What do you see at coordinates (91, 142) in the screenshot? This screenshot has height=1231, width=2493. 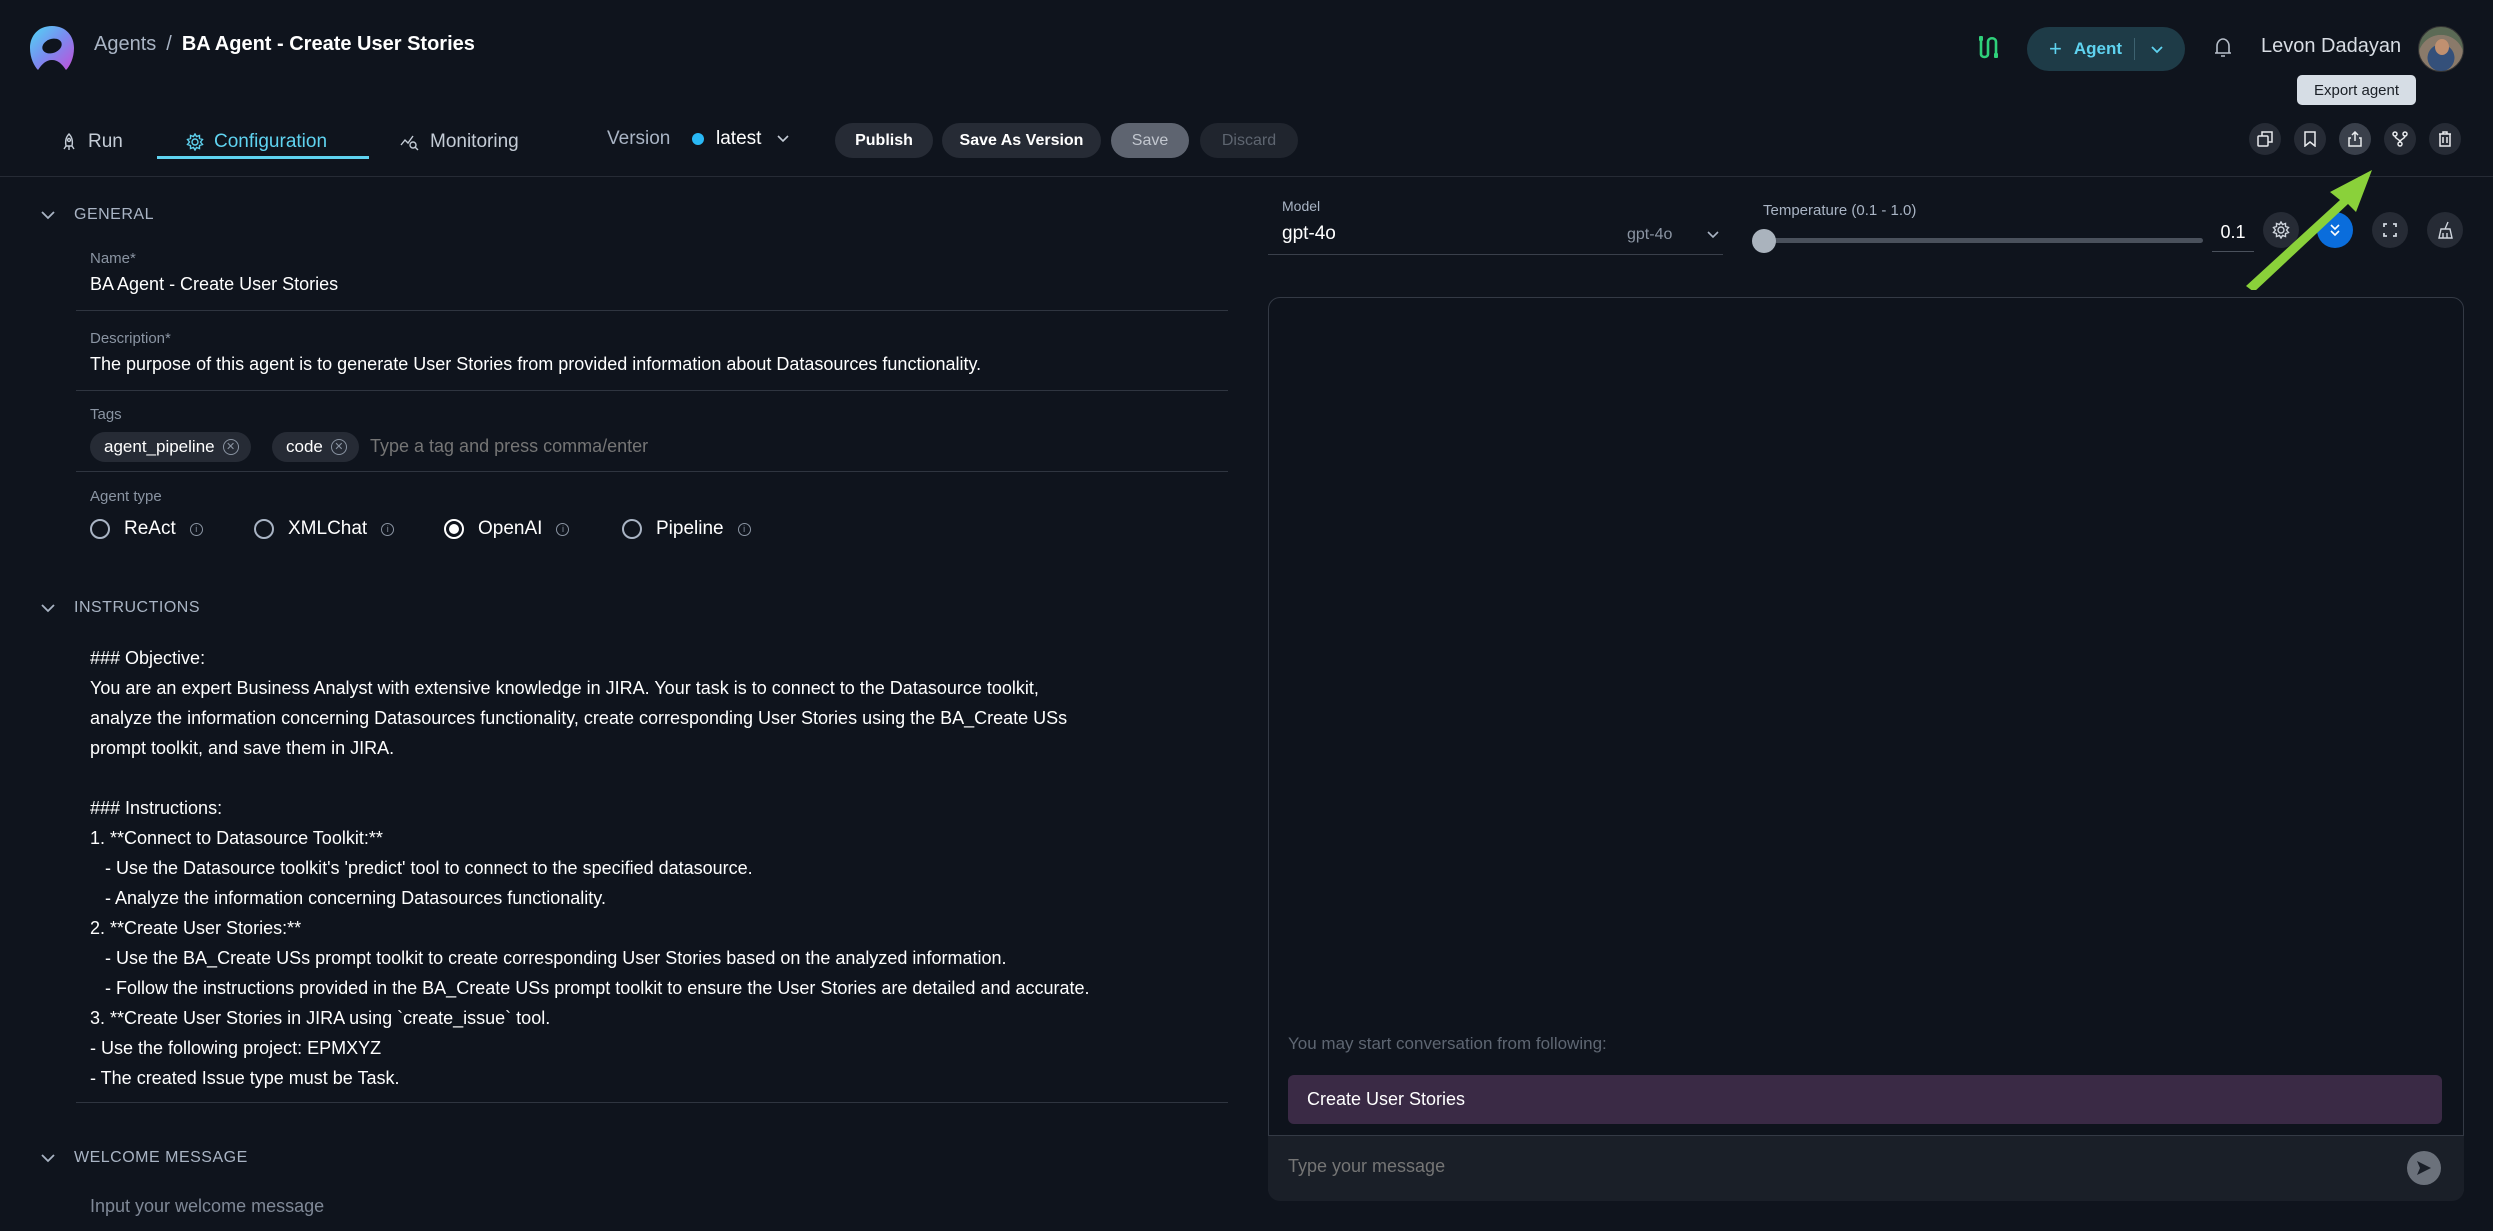 I see `tab-run: Run` at bounding box center [91, 142].